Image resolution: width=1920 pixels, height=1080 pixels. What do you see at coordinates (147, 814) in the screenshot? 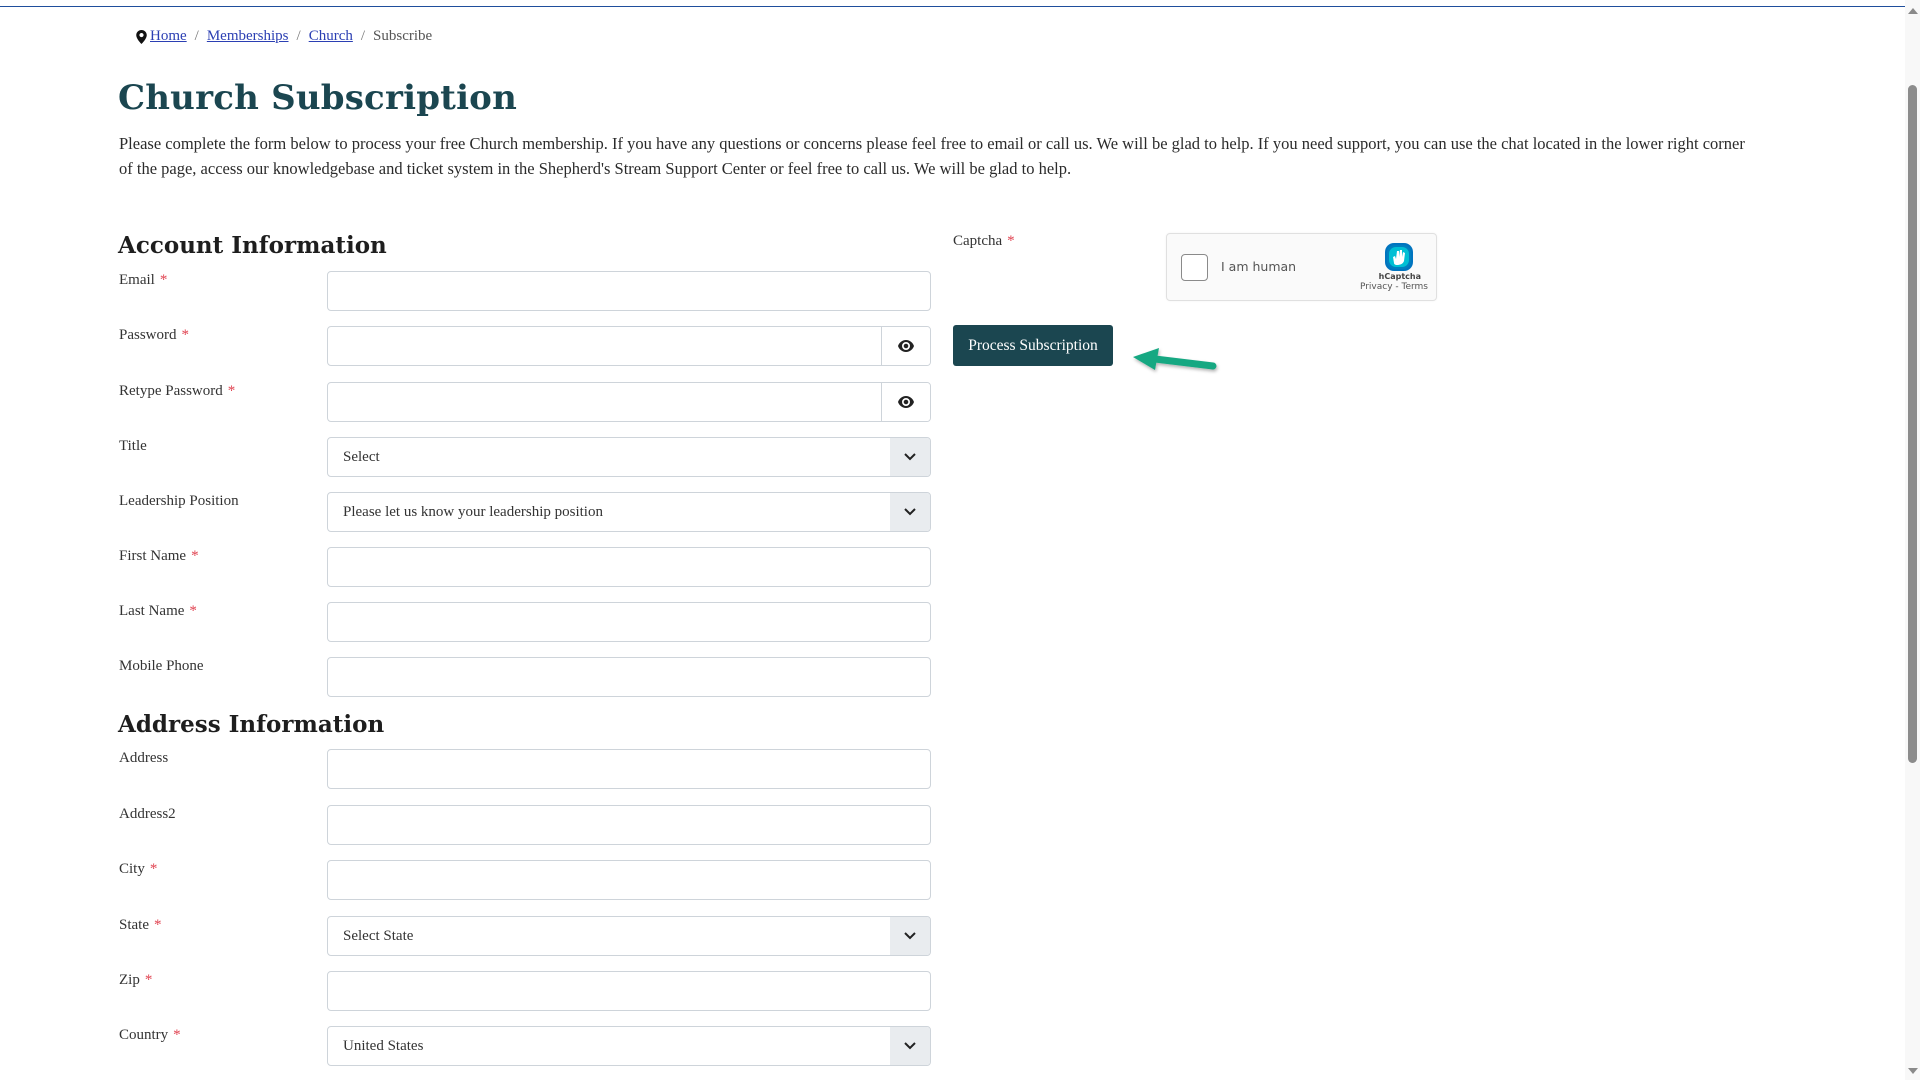
I see `address2-label: Address2` at bounding box center [147, 814].